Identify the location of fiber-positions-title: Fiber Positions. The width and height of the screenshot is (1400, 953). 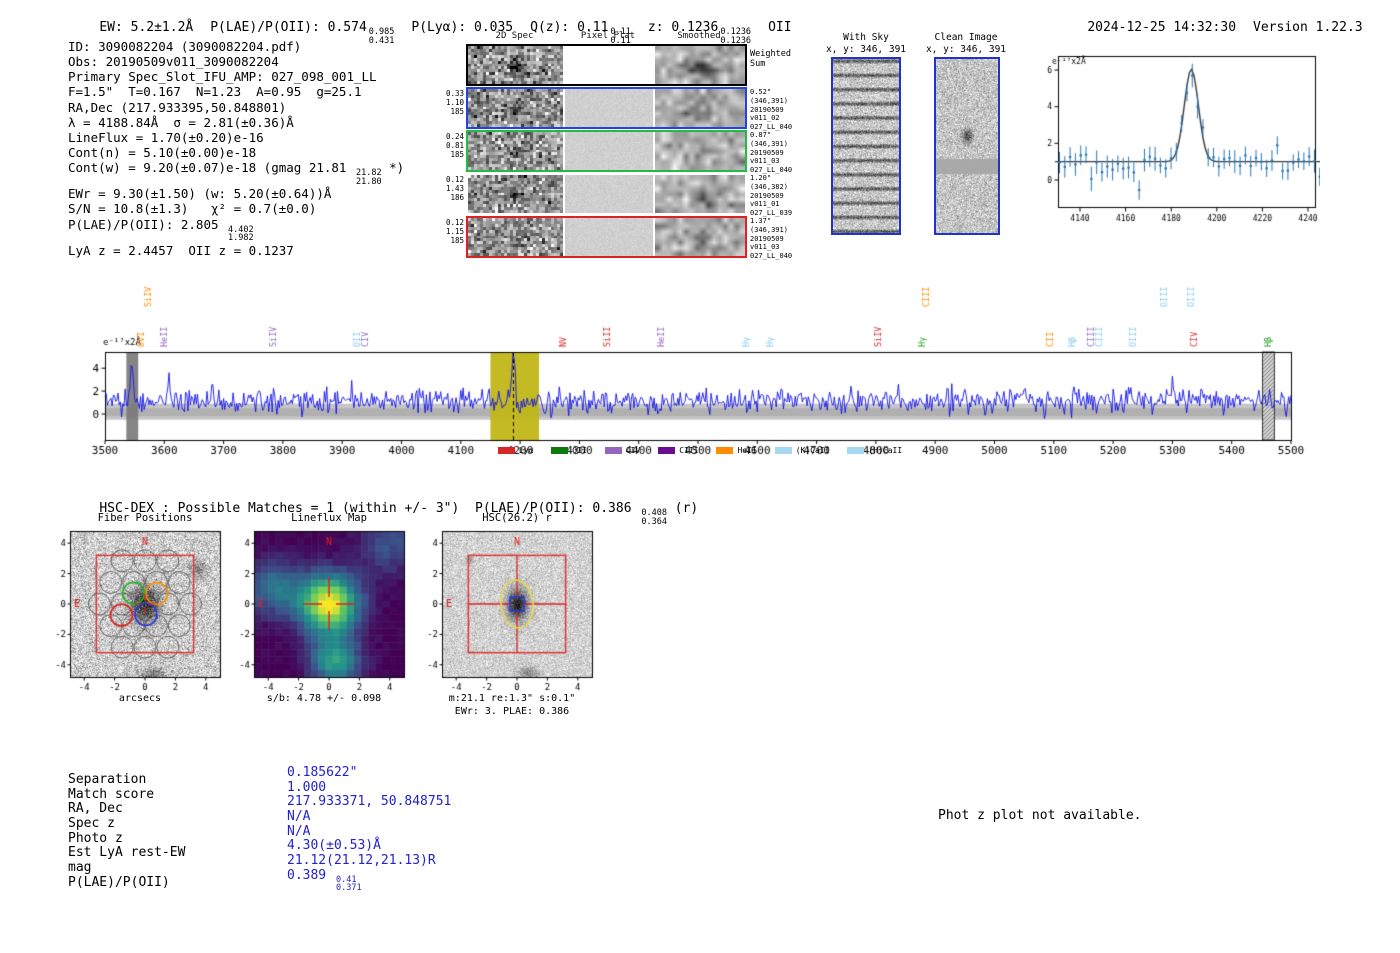
(145, 518).